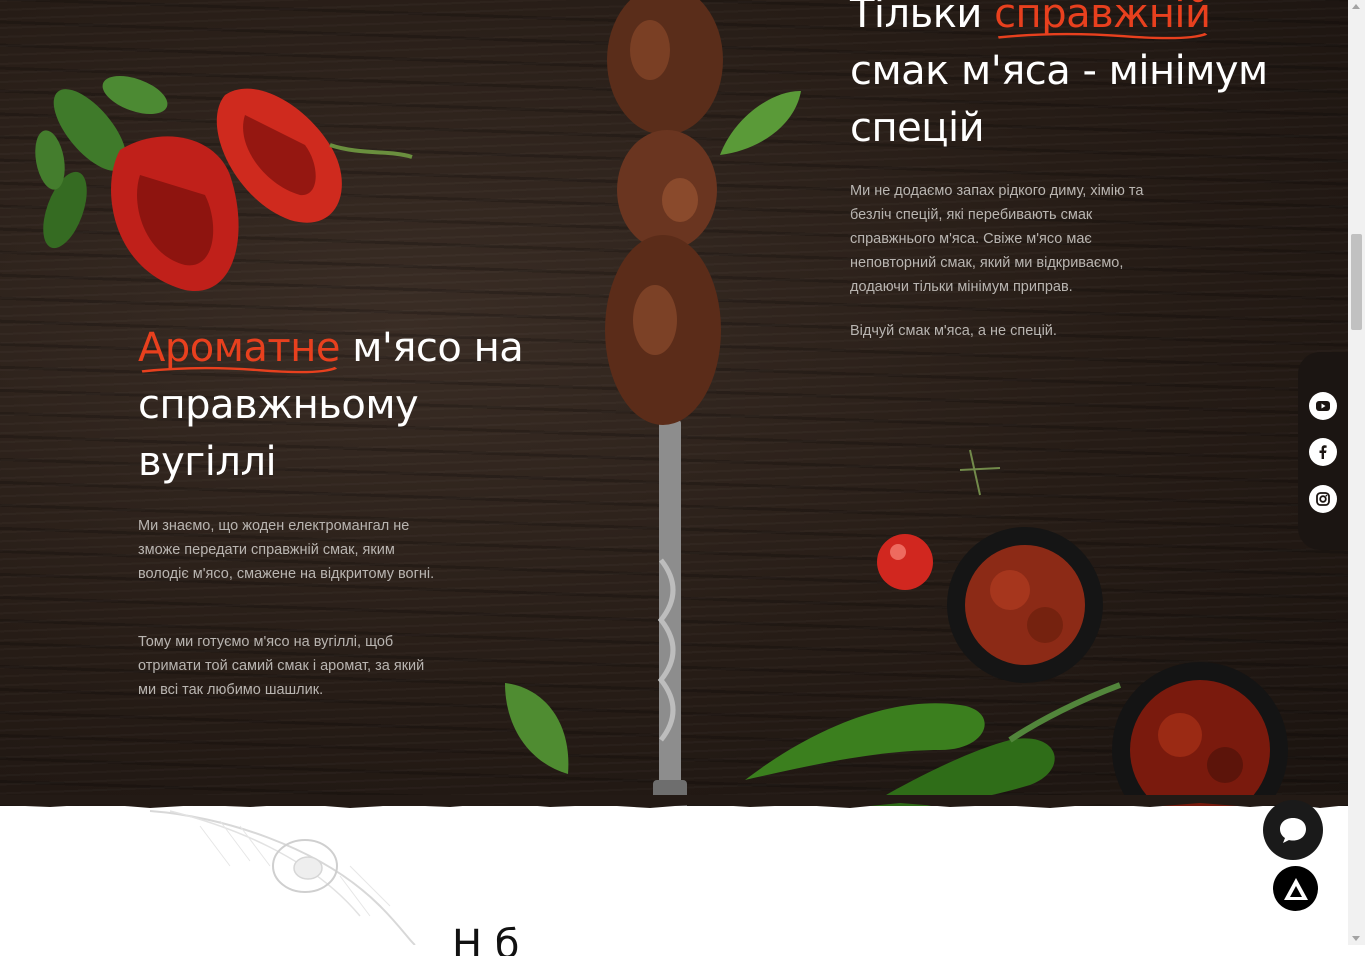 The image size is (1365, 956). I want to click on instagram-icon, so click(1323, 499).